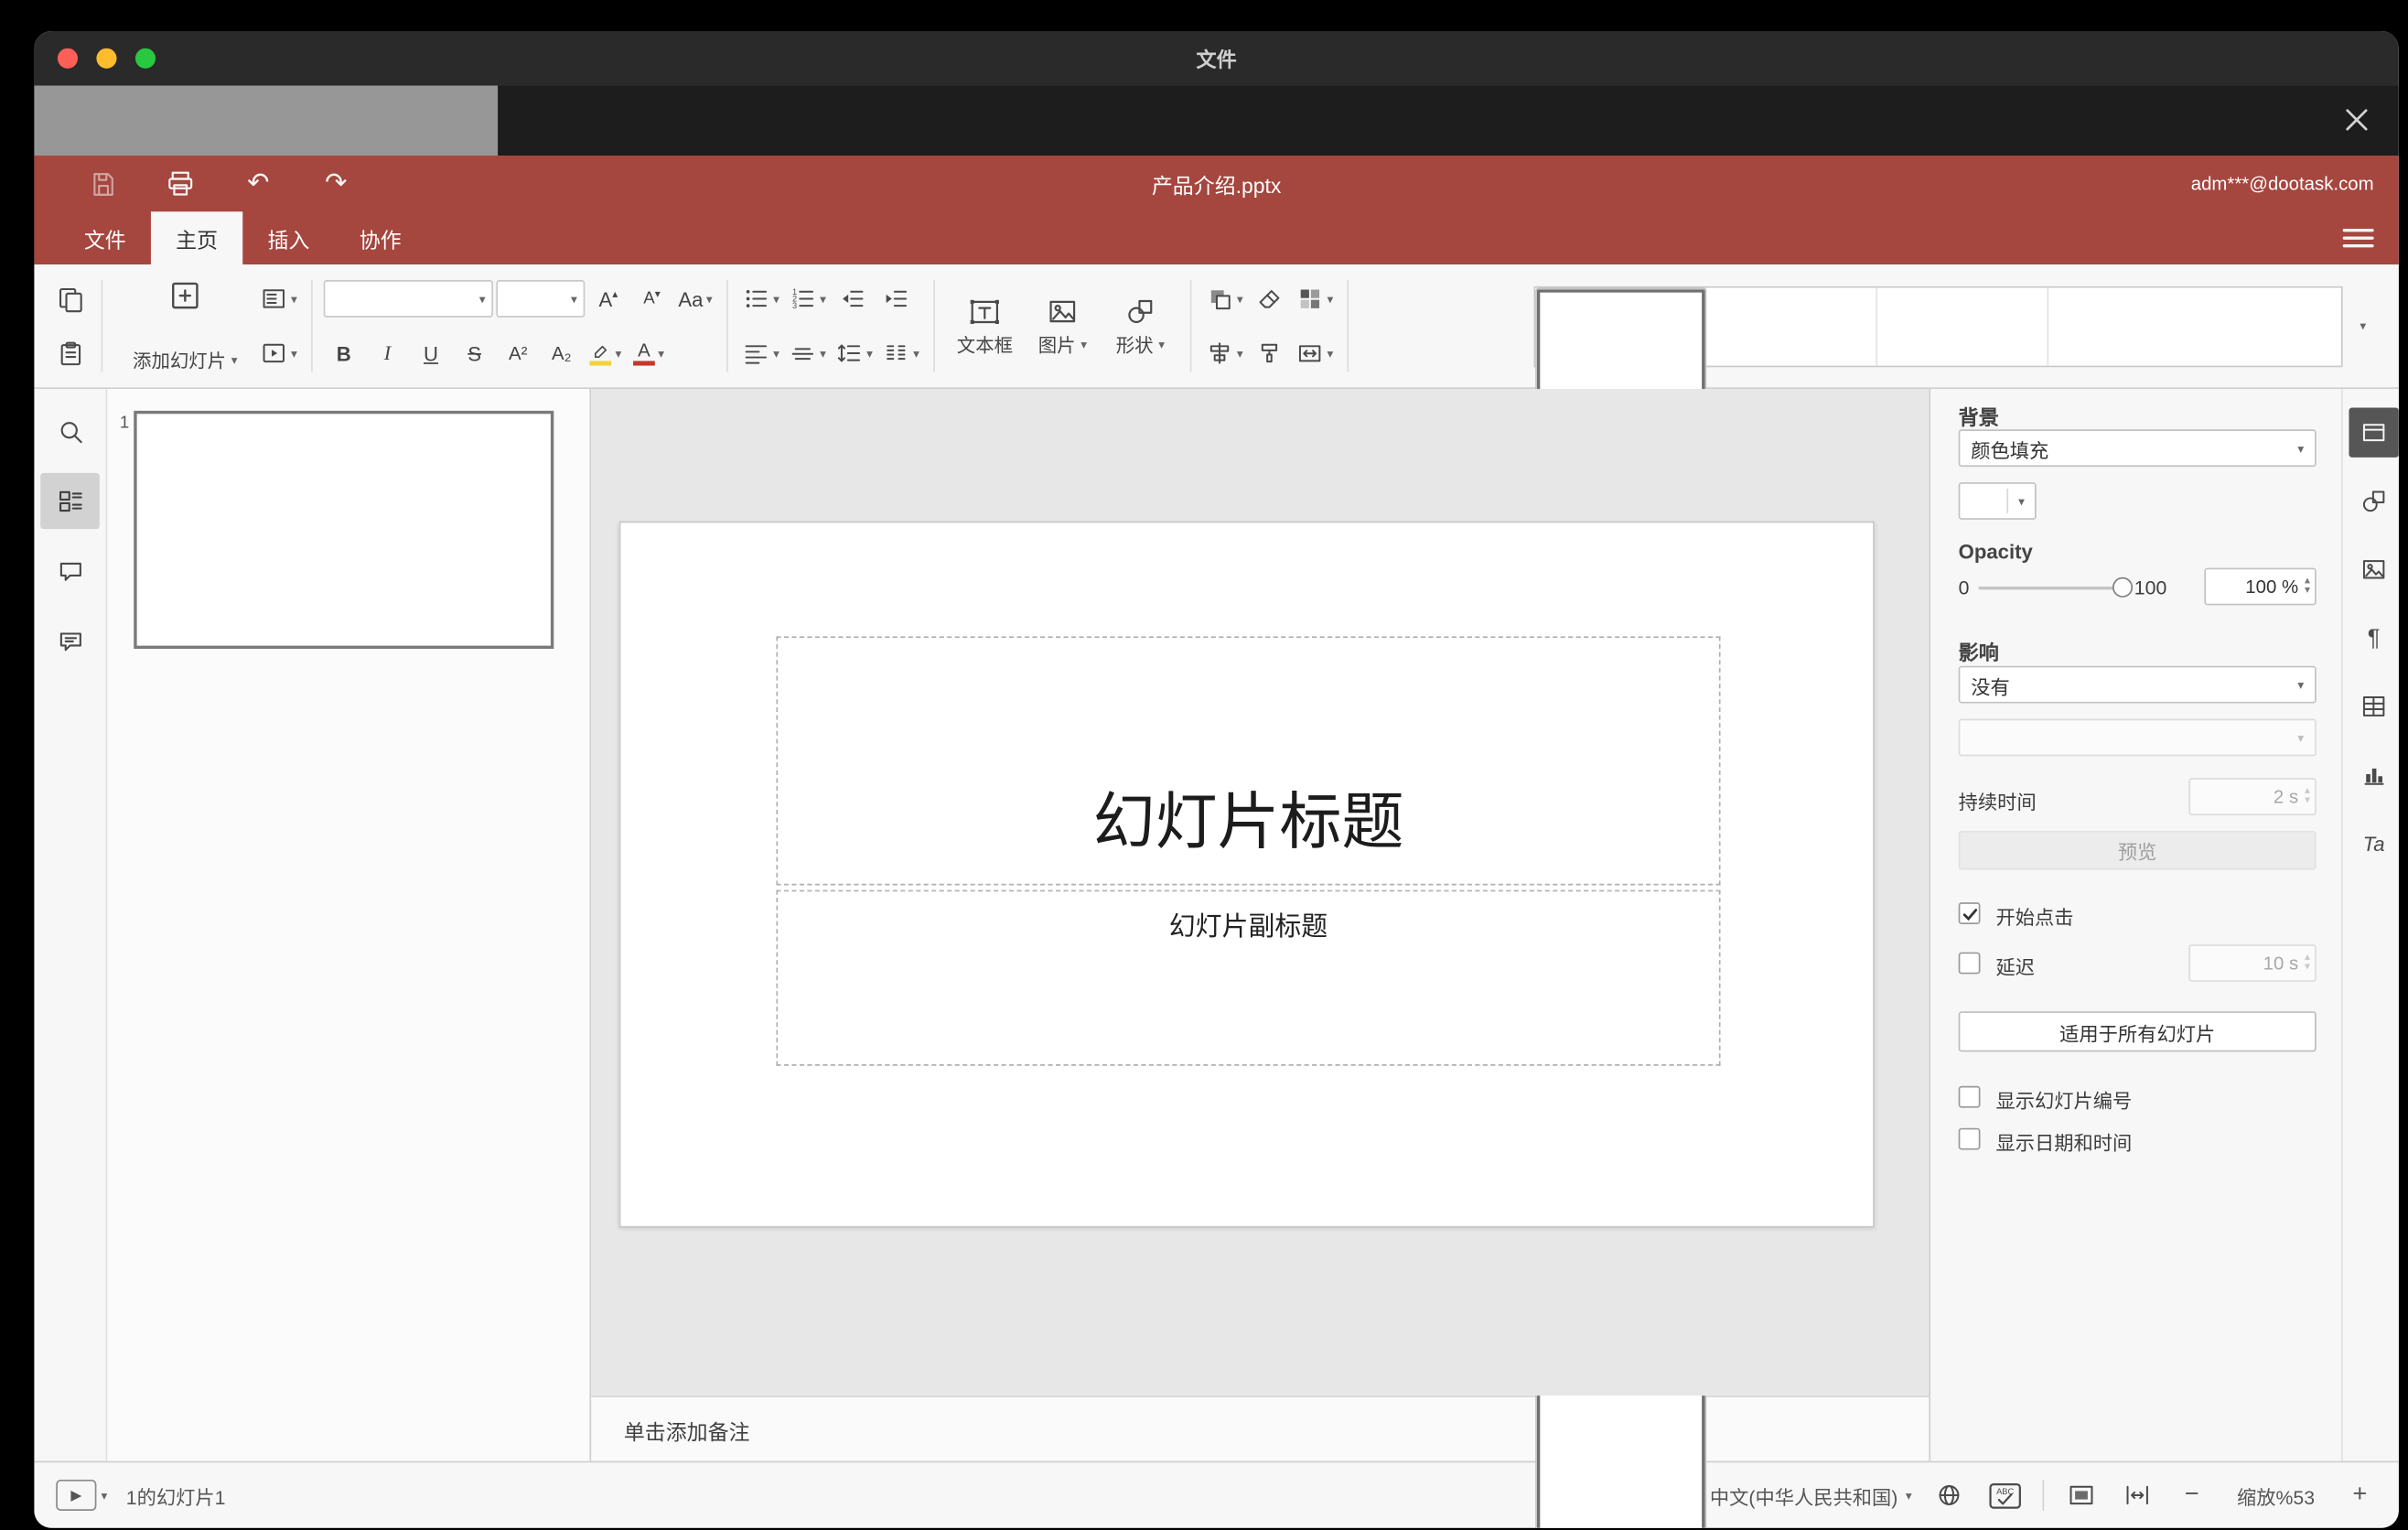  I want to click on apply-to-all-slides-button: 适用于所有幻灯片, so click(2137, 1031).